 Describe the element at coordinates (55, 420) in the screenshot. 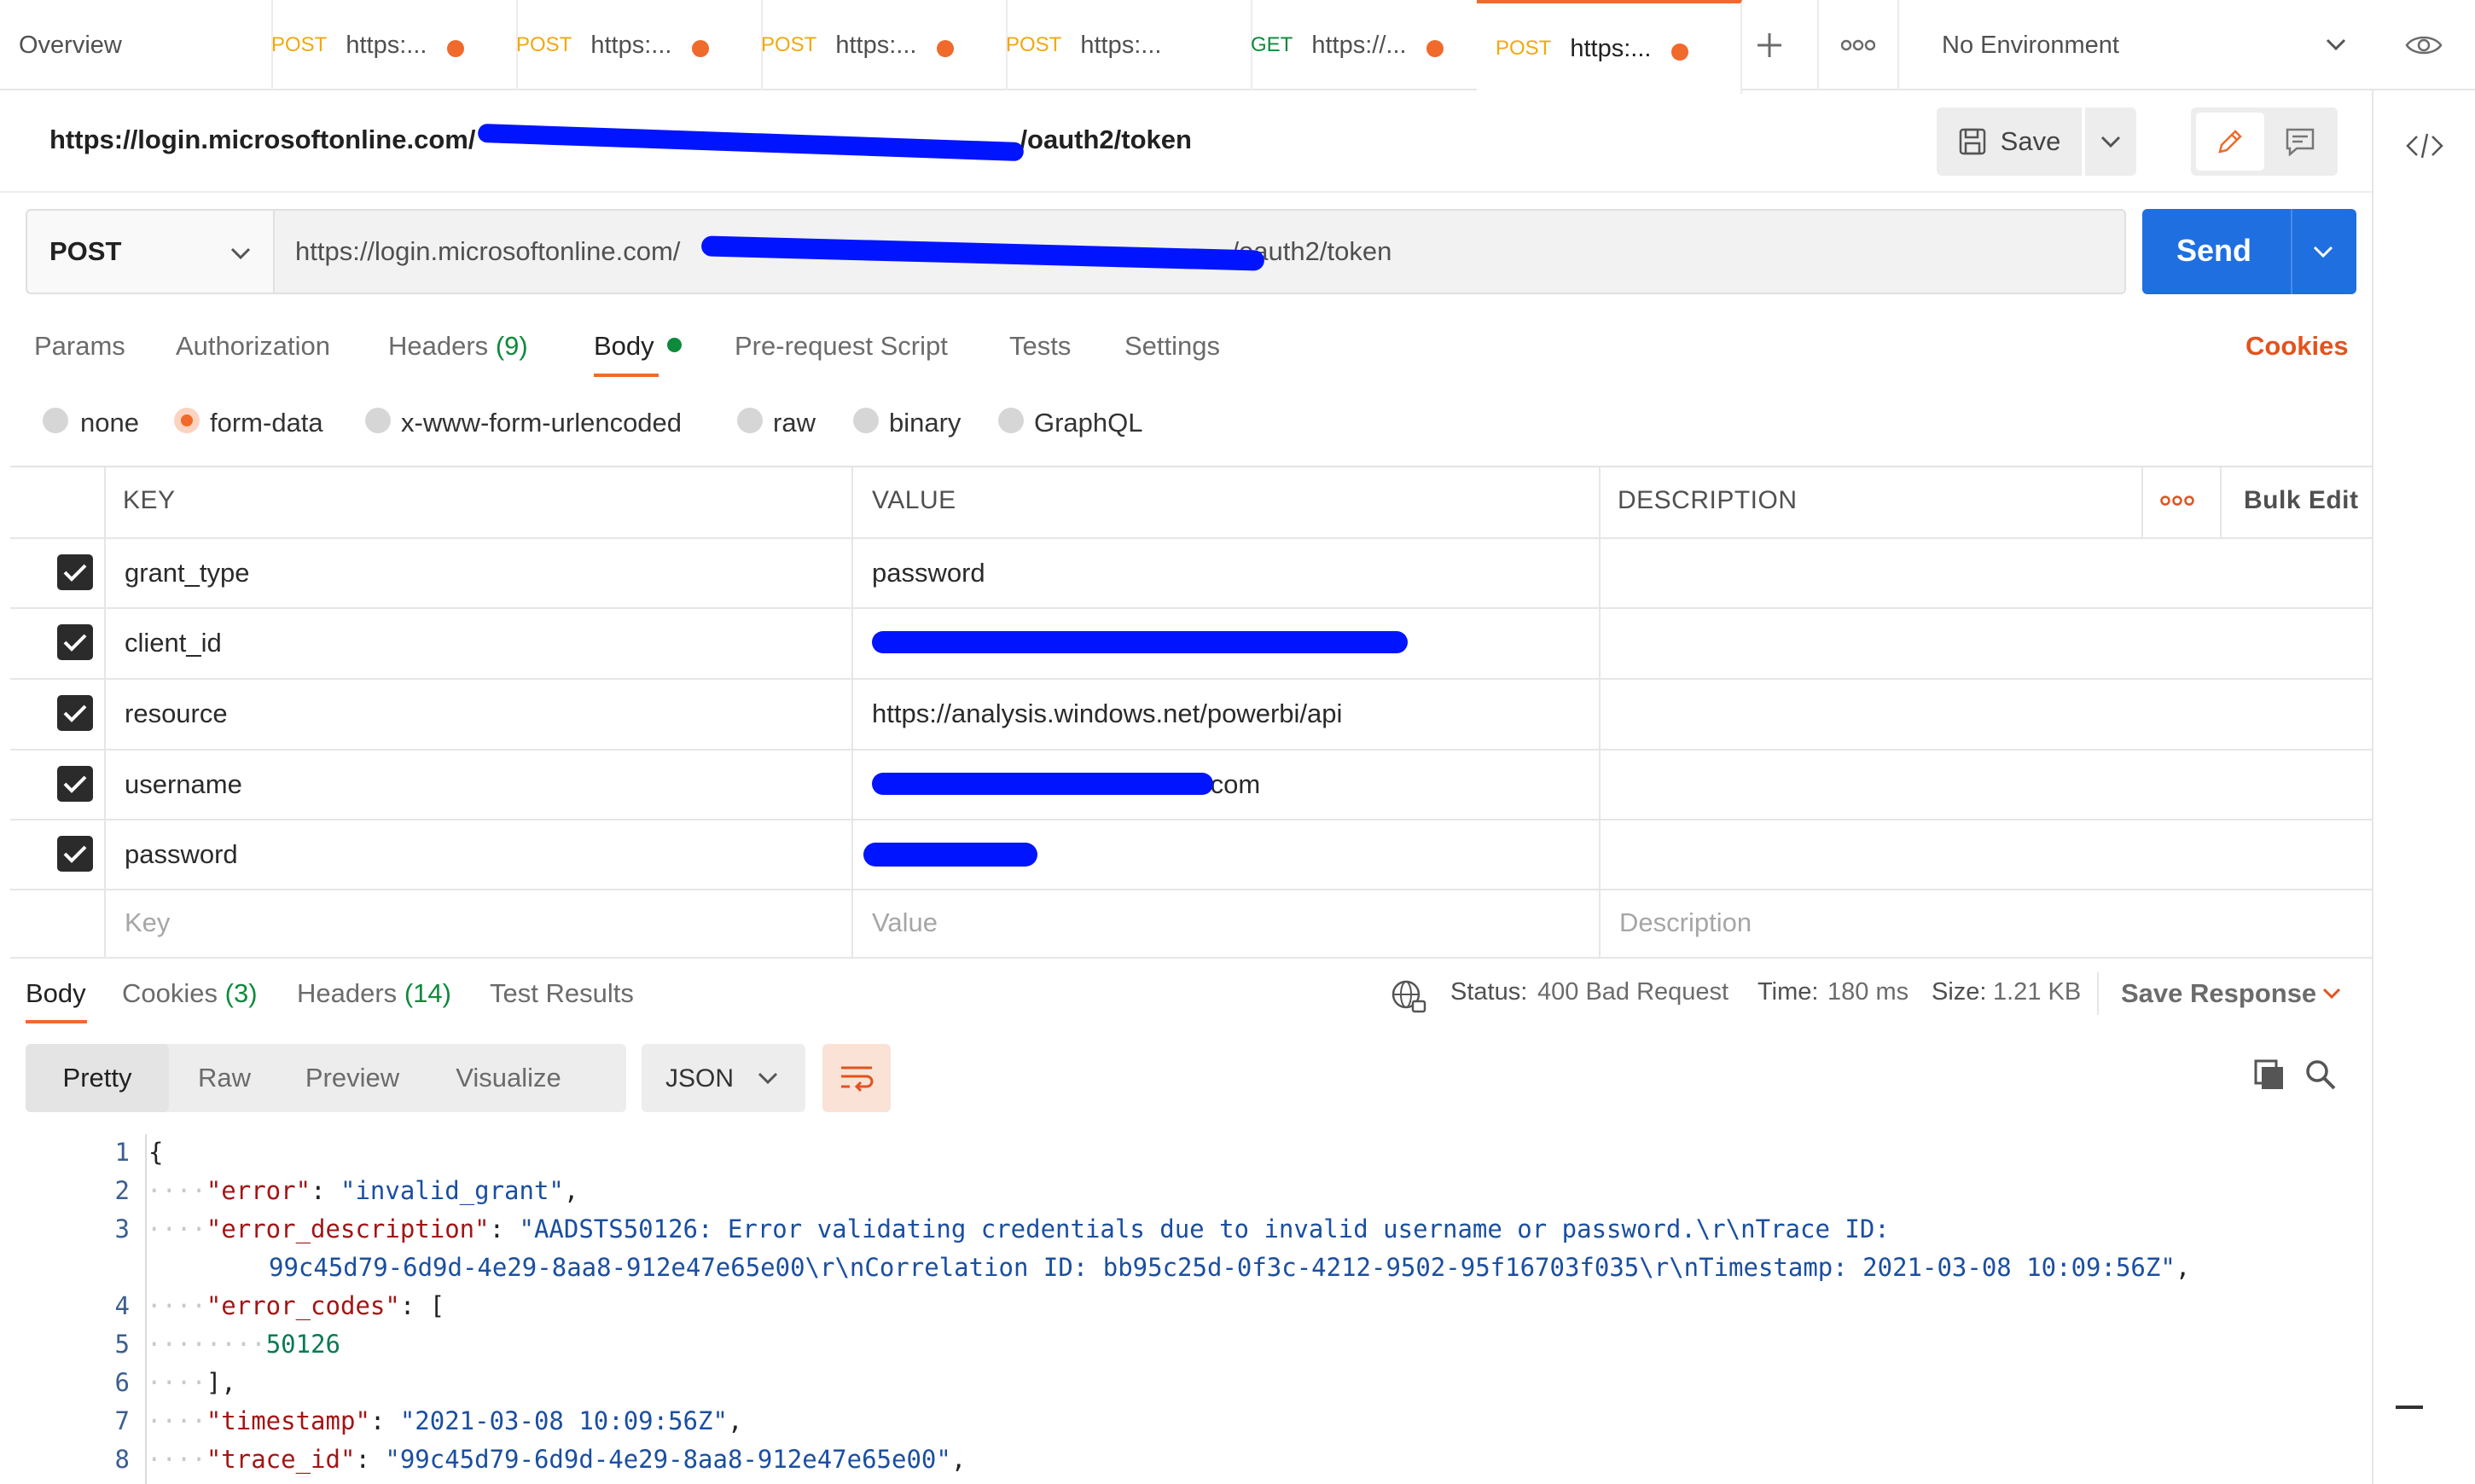

I see `radio-none` at that location.